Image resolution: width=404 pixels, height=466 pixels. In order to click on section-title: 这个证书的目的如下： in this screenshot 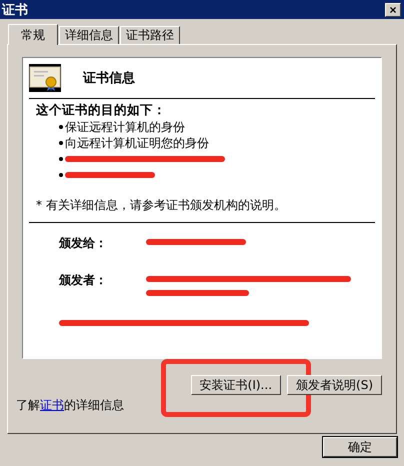, I will do `click(101, 110)`.